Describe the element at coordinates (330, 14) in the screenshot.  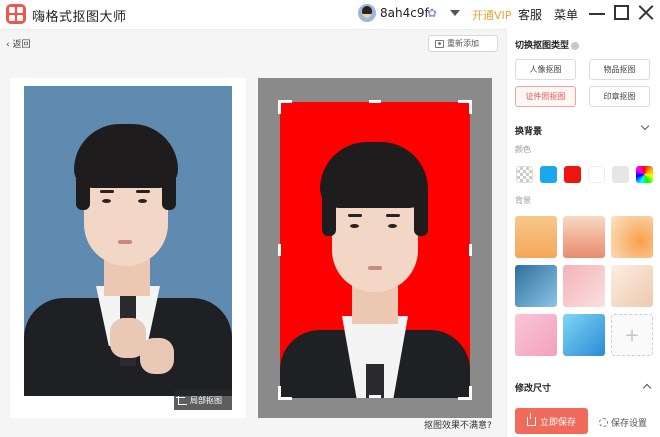
I see `title-bar: 嗨格式抠图大师 8ah4c9f ✿ 开通VIP 客服 菜单` at that location.